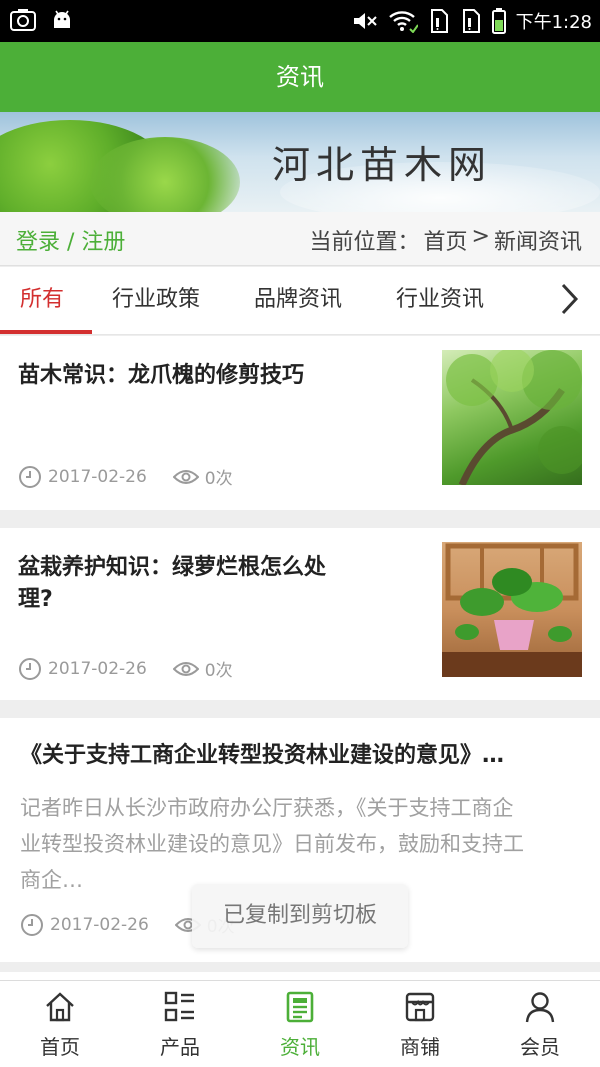 This screenshot has height=1067, width=600. Describe the element at coordinates (512, 417) in the screenshot. I see `article-thumbnail-tree` at that location.